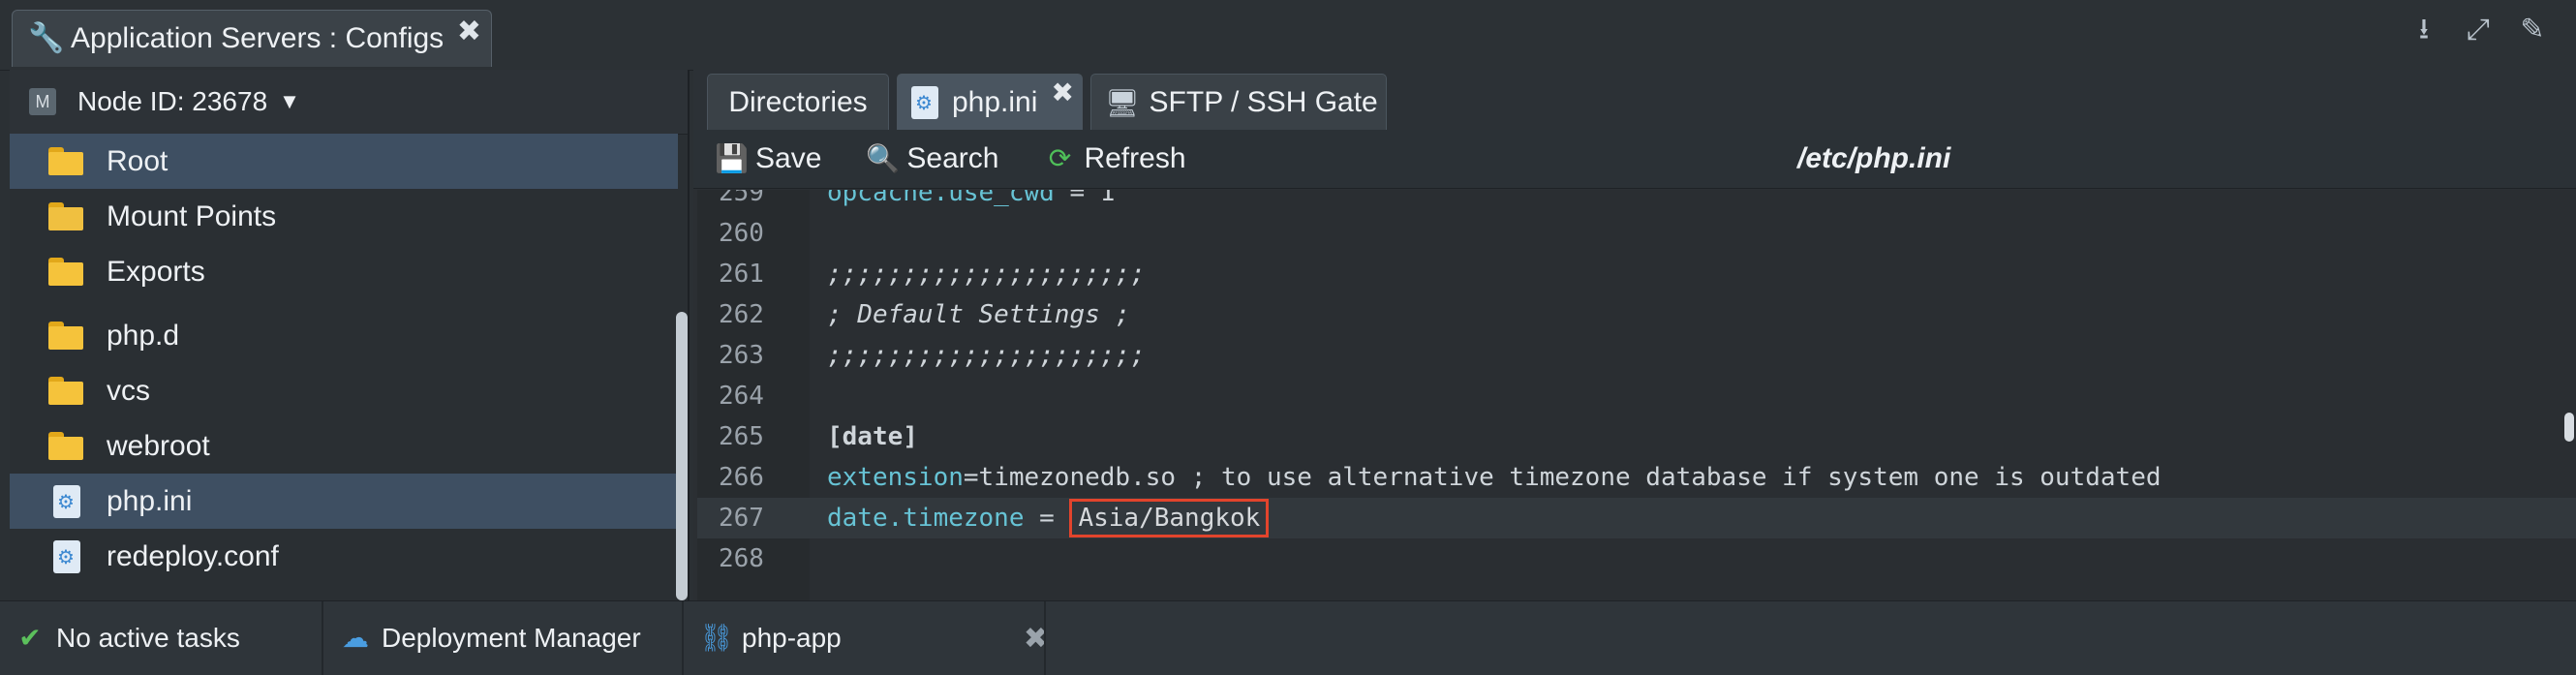  I want to click on tree-item-redeploy-conf: redeploy.conf, so click(344, 556).